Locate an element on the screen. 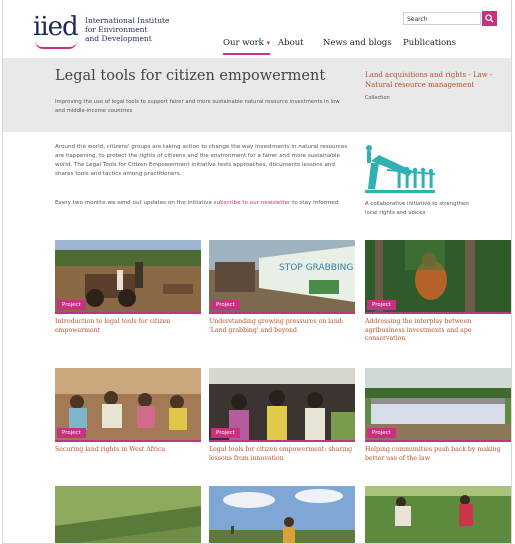 The width and height of the screenshot is (515, 544). logo-line-3: and Development is located at coordinates (118, 38).